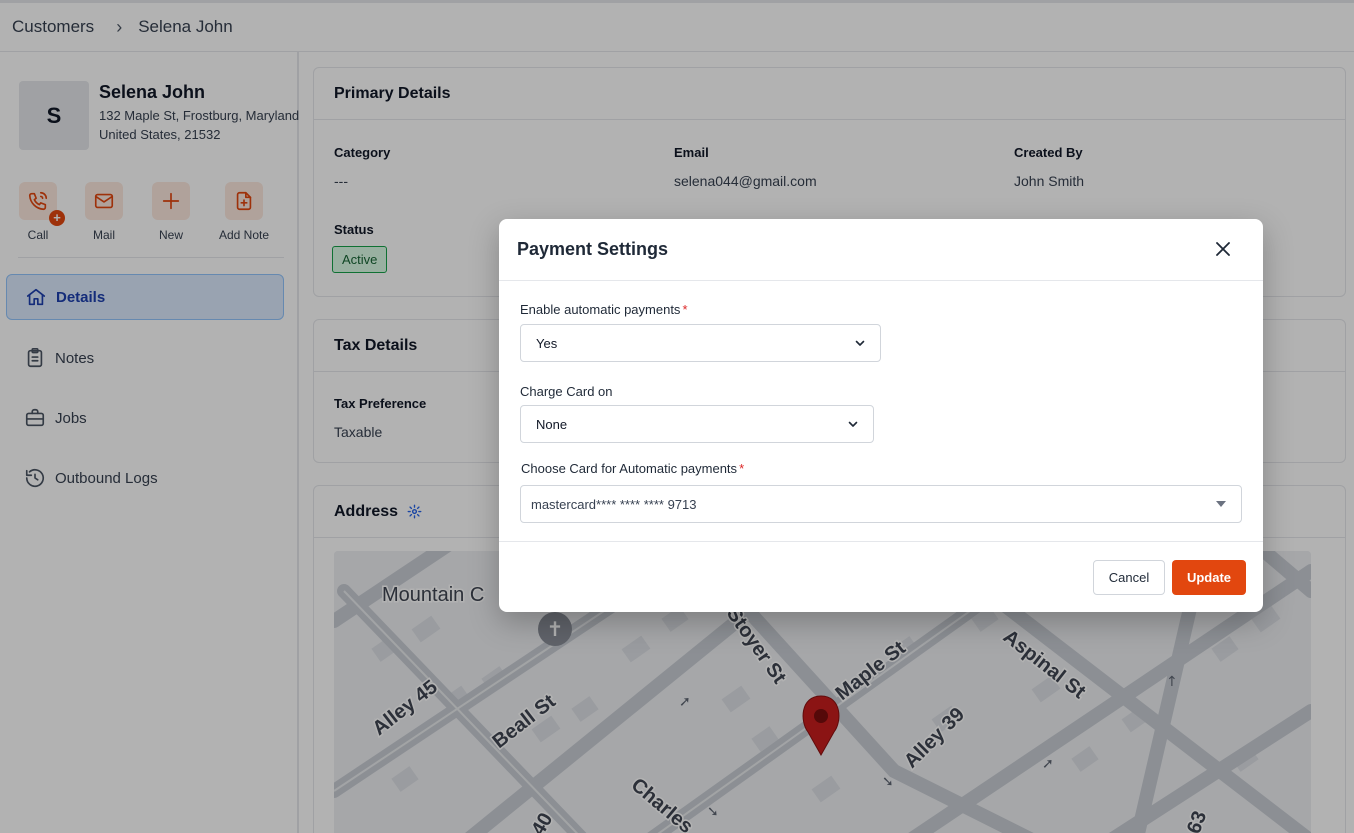  Describe the element at coordinates (881, 541) in the screenshot. I see `modal-footer-divider` at that location.